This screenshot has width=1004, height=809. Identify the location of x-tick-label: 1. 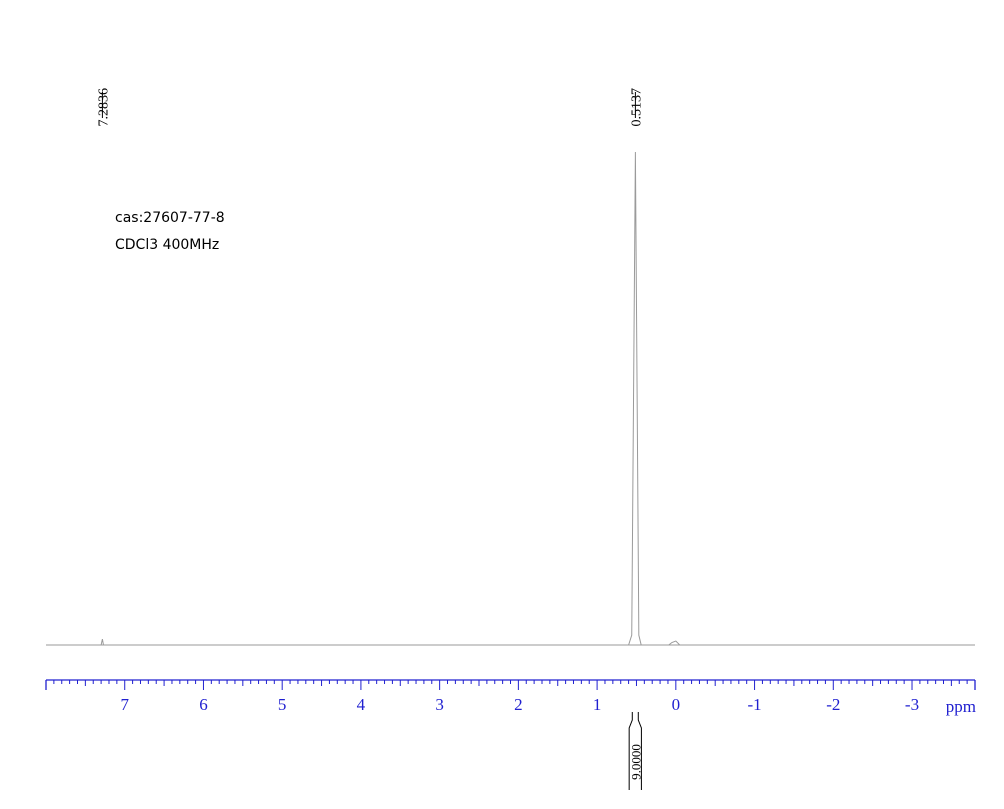
(597, 704).